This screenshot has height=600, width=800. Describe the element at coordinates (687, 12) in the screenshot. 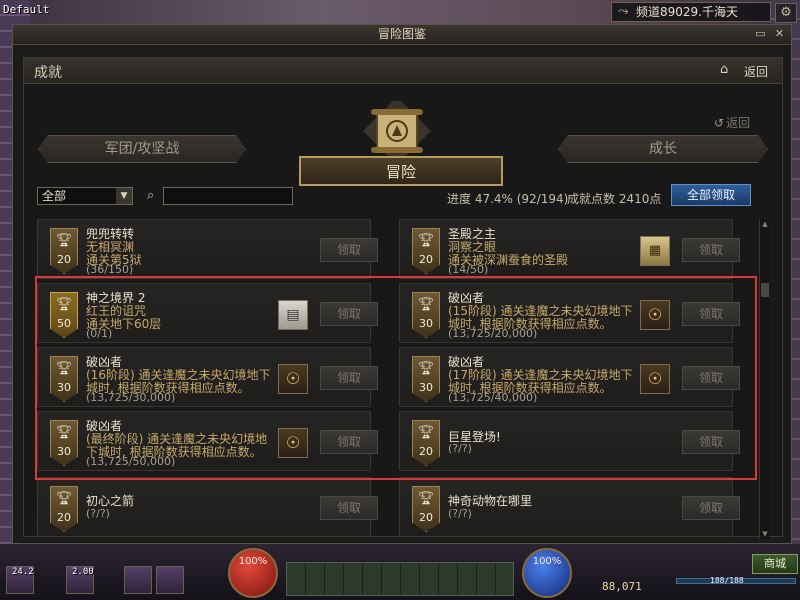

I see `channel-label: 频道89029.千海天` at that location.